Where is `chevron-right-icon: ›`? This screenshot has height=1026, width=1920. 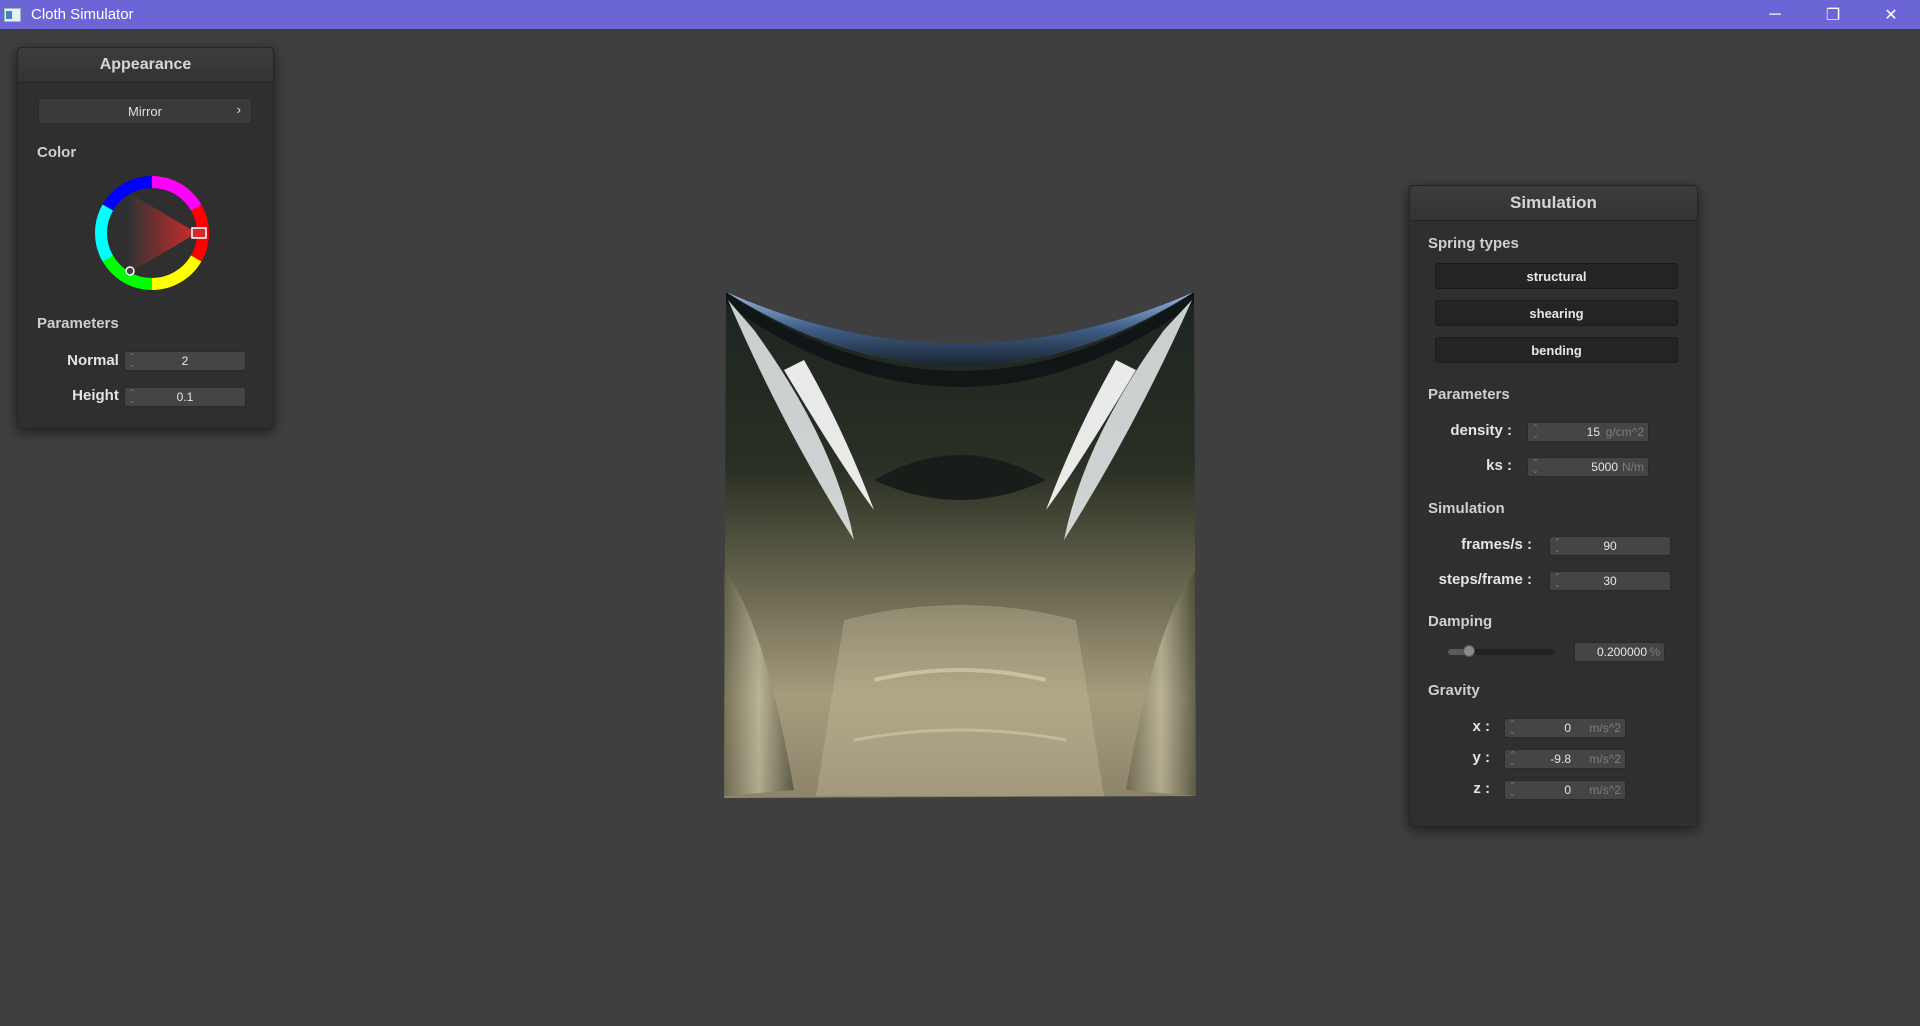 chevron-right-icon: › is located at coordinates (238, 109).